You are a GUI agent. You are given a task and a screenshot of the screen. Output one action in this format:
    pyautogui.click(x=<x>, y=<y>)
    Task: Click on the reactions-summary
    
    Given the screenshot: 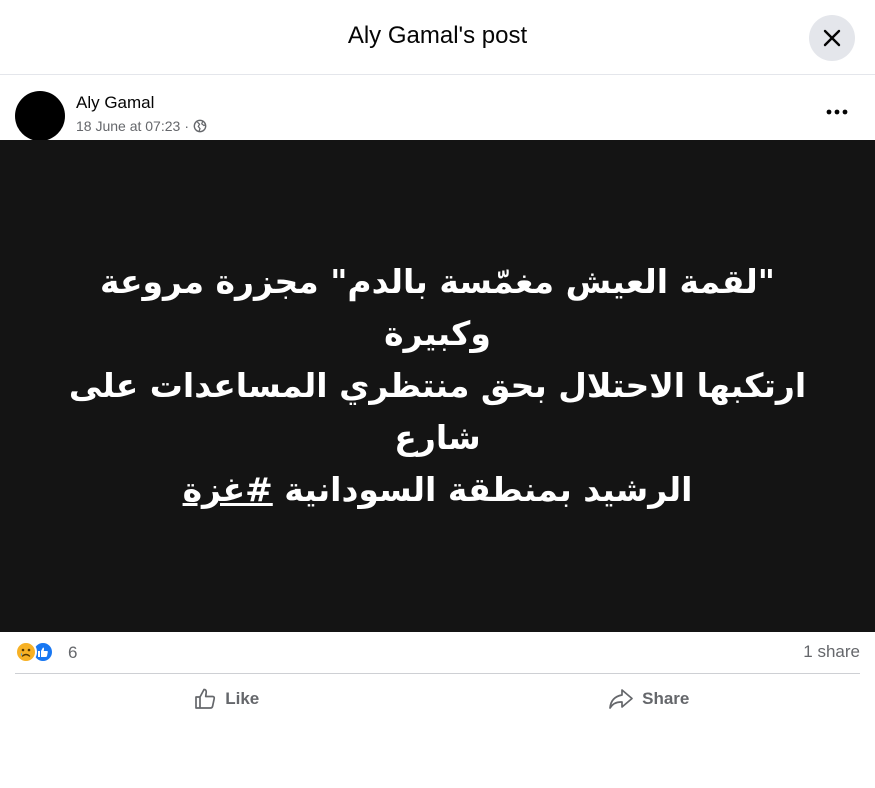 What is the action you would take?
    pyautogui.click(x=34, y=652)
    